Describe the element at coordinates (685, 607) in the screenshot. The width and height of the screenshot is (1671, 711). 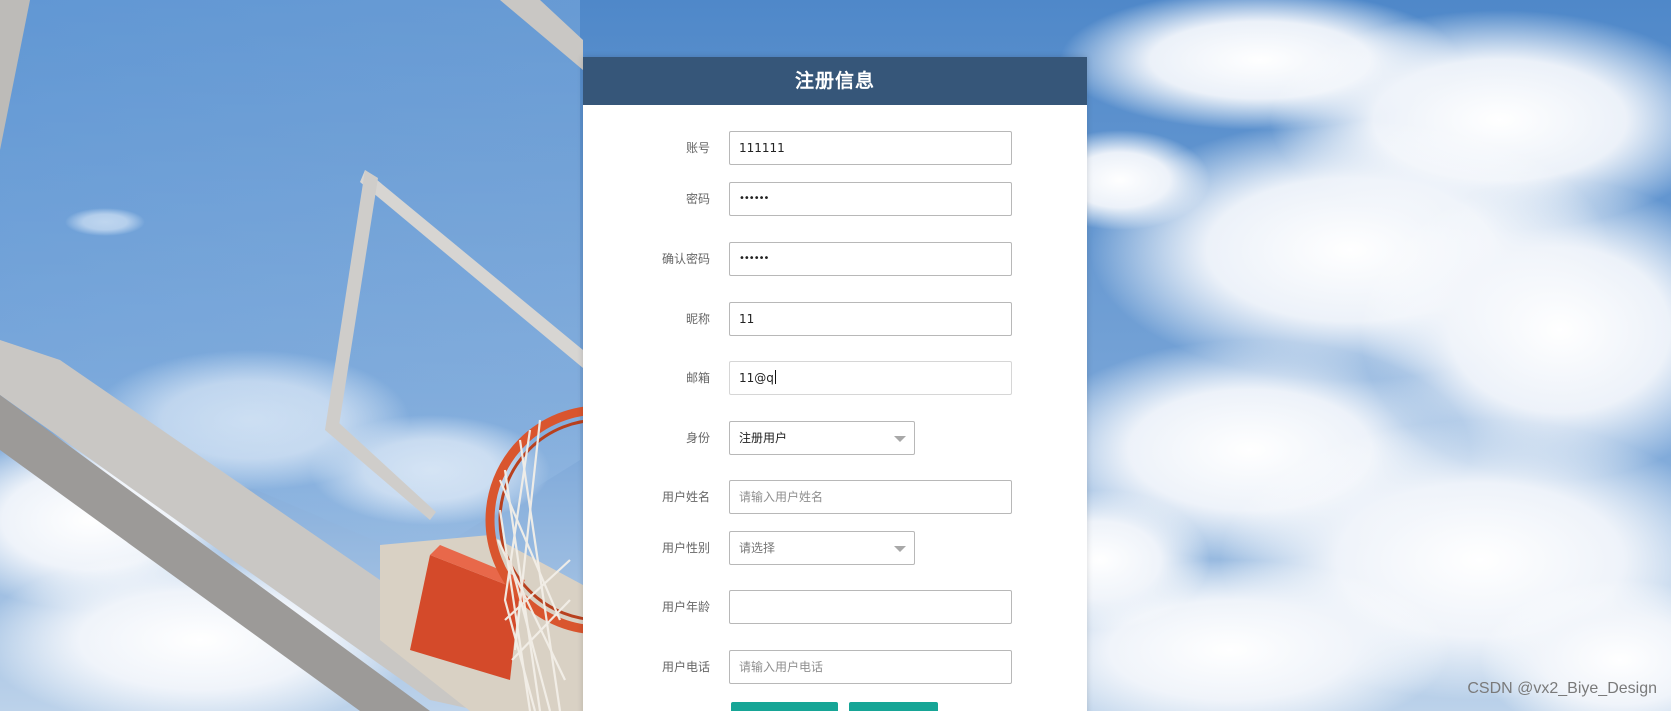
I see `user-age-label: 用户年龄` at that location.